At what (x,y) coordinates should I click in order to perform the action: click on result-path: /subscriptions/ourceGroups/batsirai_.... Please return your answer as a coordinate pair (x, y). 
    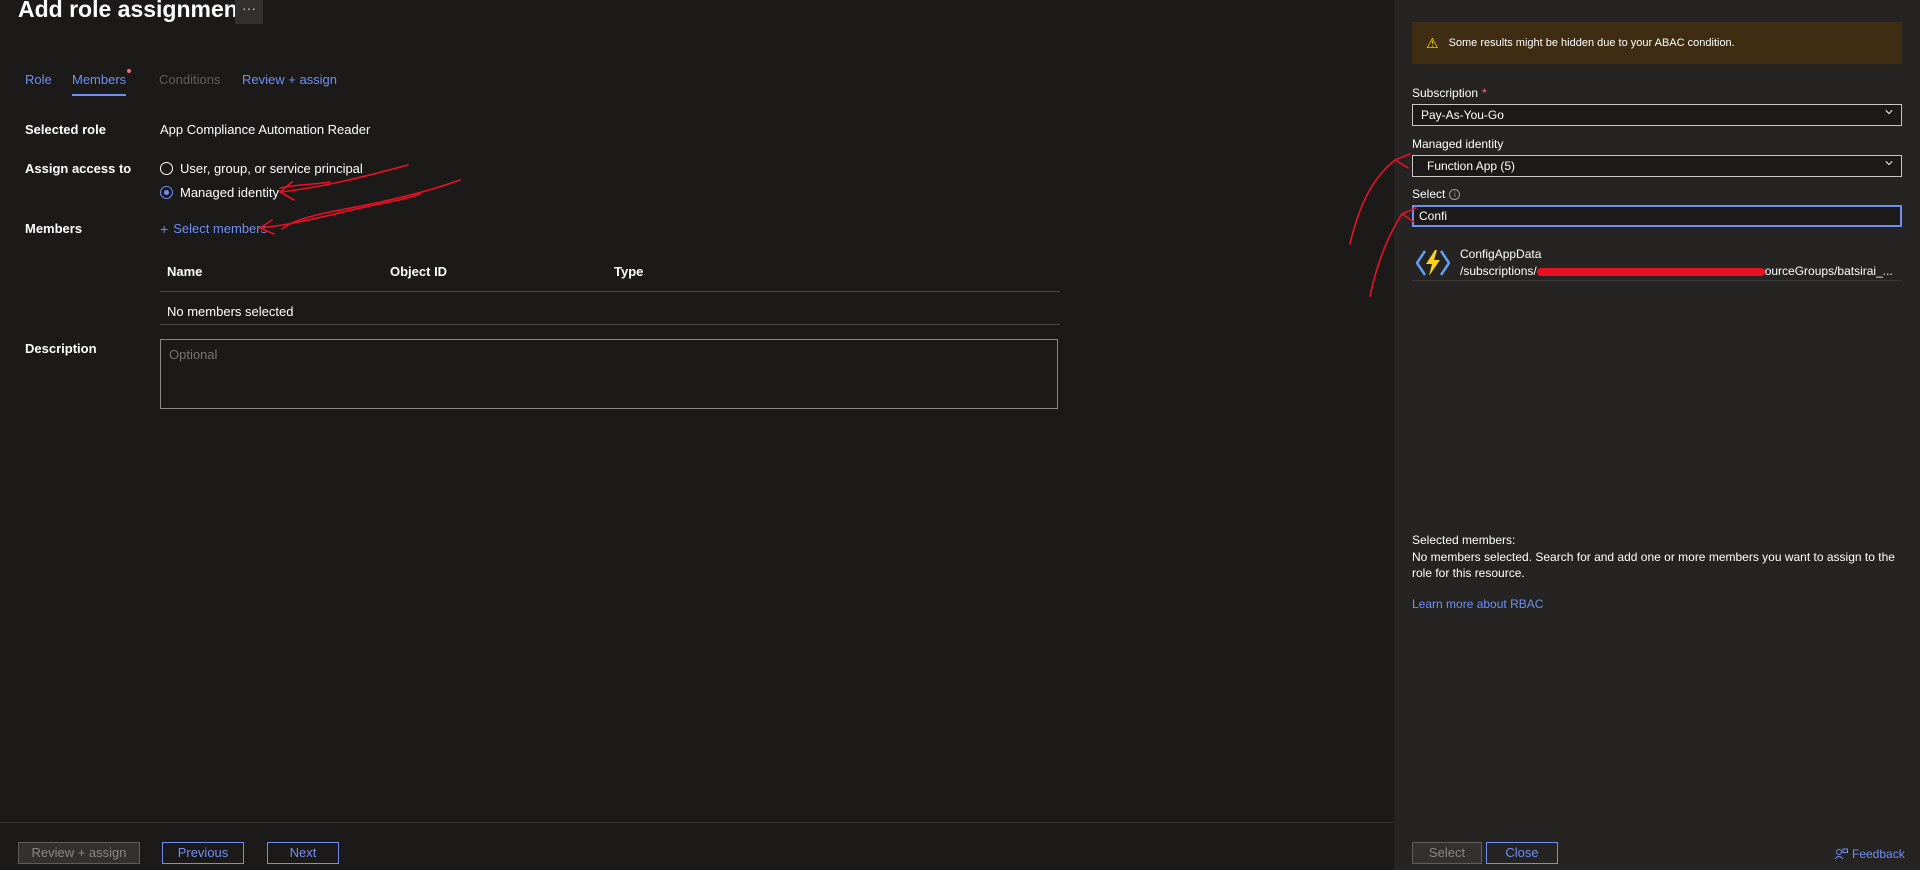
    Looking at the image, I should click on (1676, 271).